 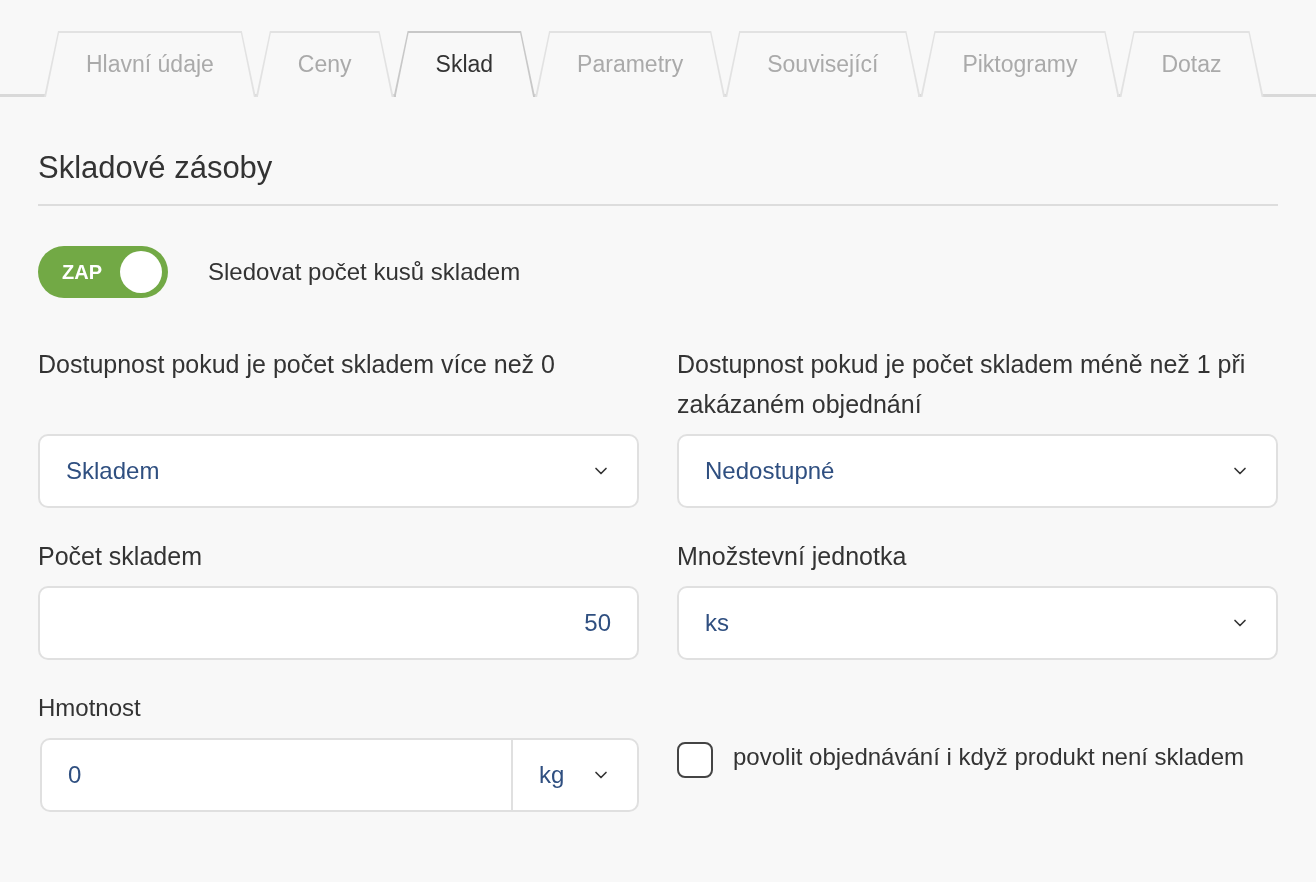 I want to click on section-title: Skladové zásoby, so click(x=658, y=175).